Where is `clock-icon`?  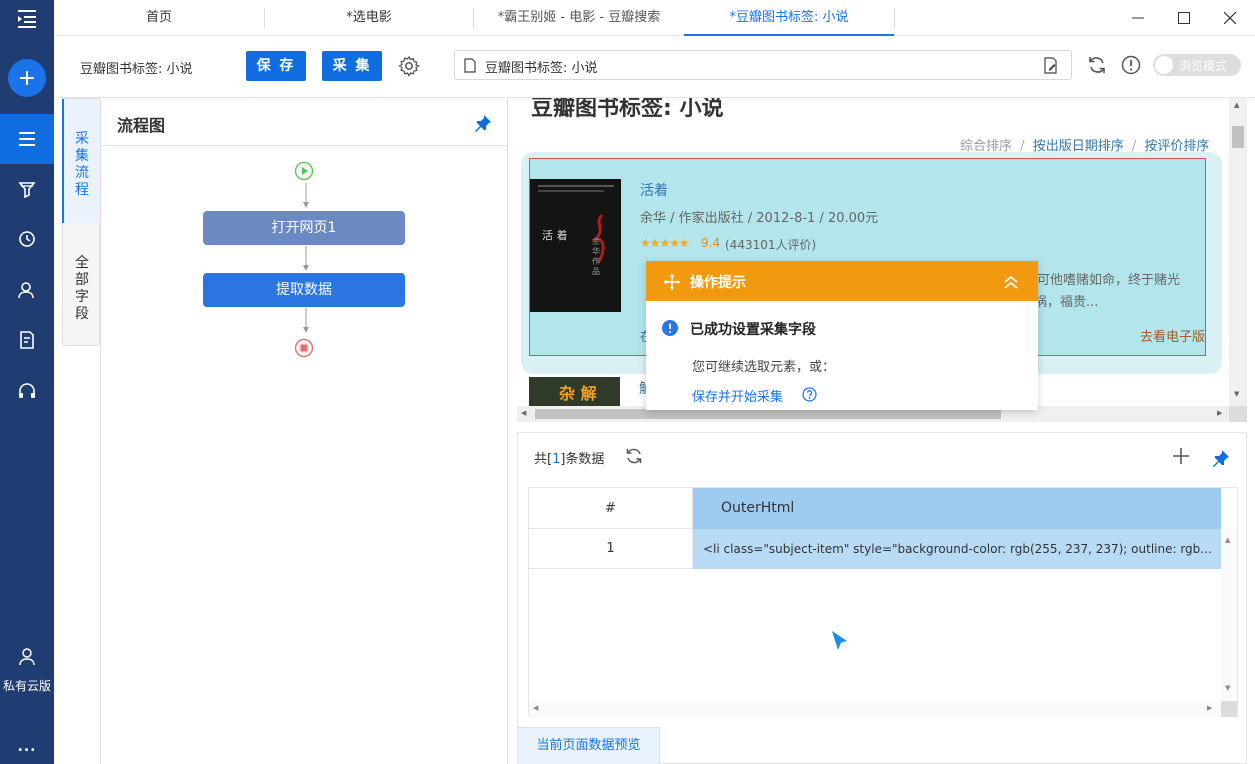
clock-icon is located at coordinates (27, 239).